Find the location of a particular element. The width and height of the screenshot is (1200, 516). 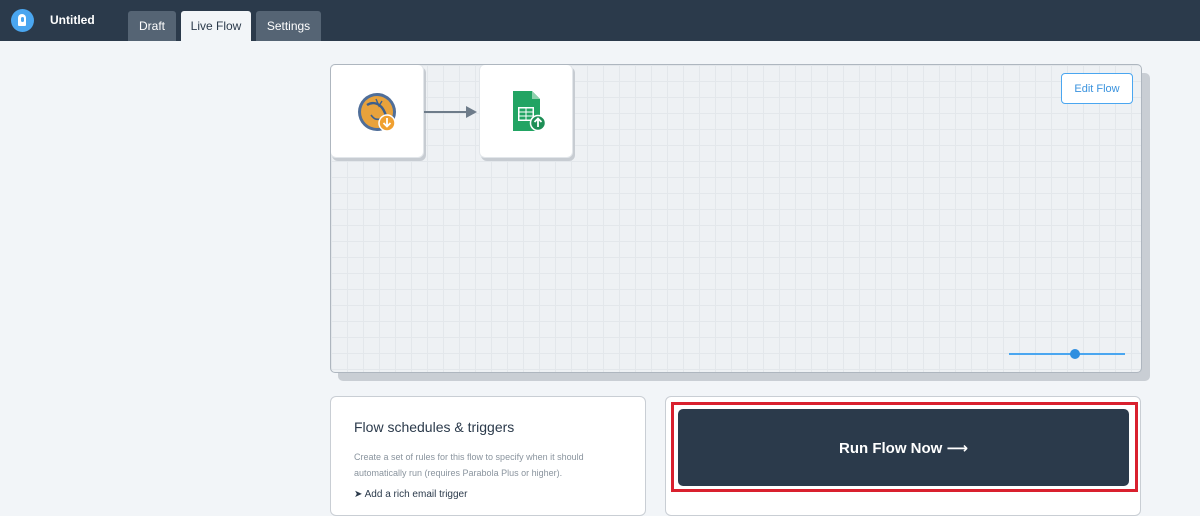

mysql-source-node is located at coordinates (377, 111).